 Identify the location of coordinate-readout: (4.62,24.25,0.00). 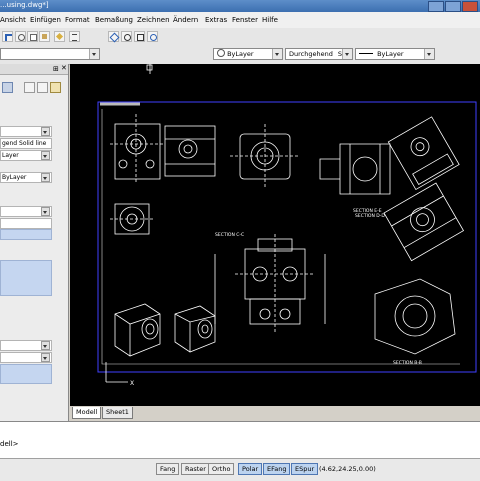
(347, 469).